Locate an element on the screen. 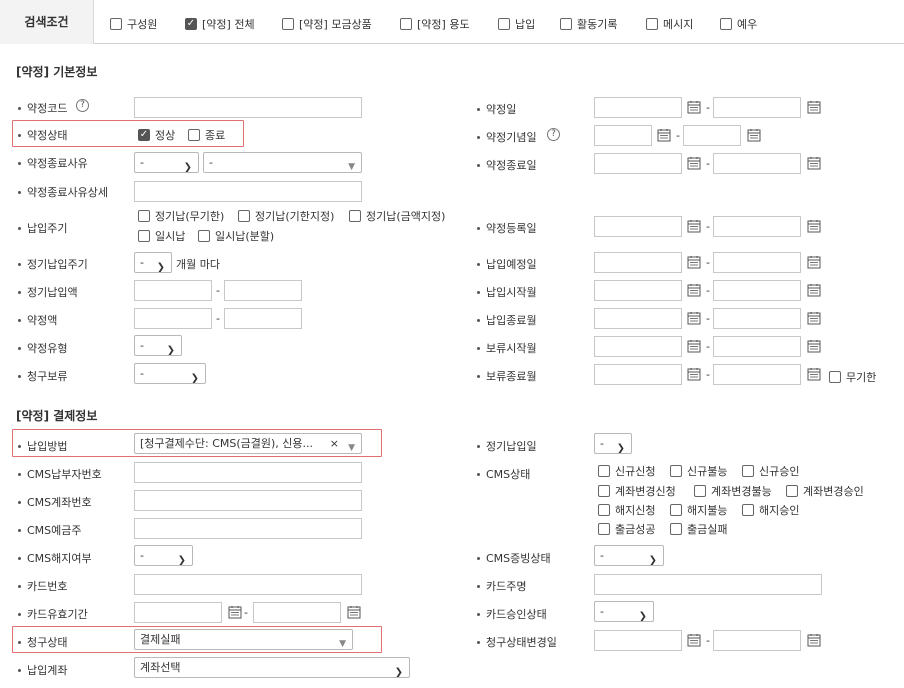 Image resolution: width=904 pixels, height=688 pixels. regular-amount-from is located at coordinates (173, 290).